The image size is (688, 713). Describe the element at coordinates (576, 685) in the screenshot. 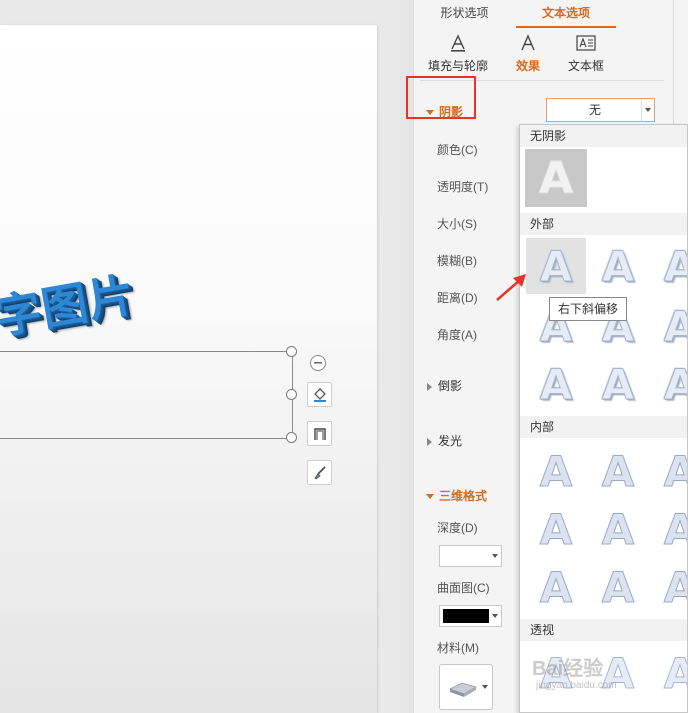

I see `watermark-url: jingyan.baidu.com` at that location.